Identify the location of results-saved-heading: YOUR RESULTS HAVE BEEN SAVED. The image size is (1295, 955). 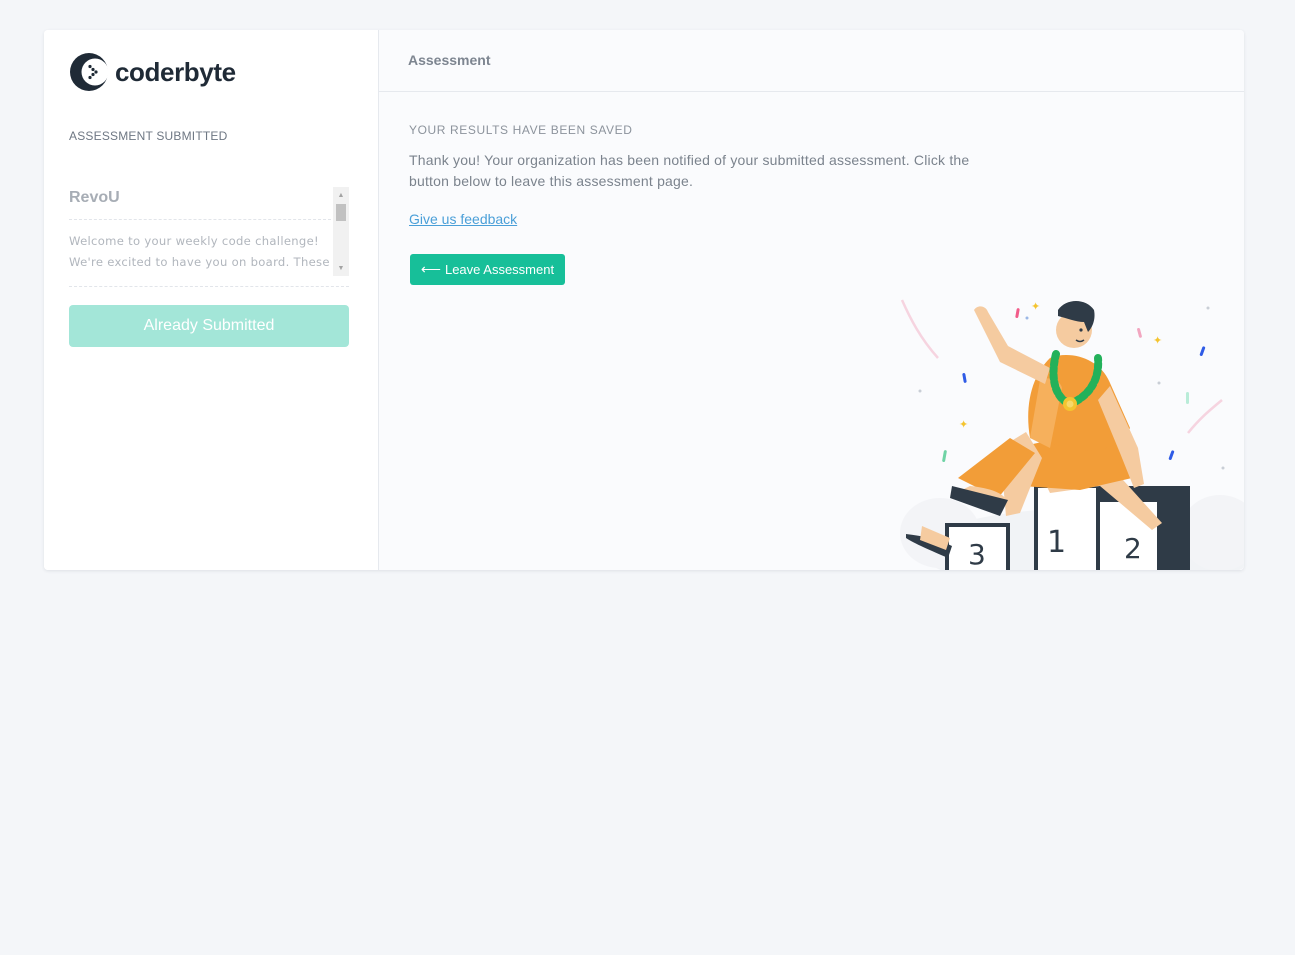
(521, 130).